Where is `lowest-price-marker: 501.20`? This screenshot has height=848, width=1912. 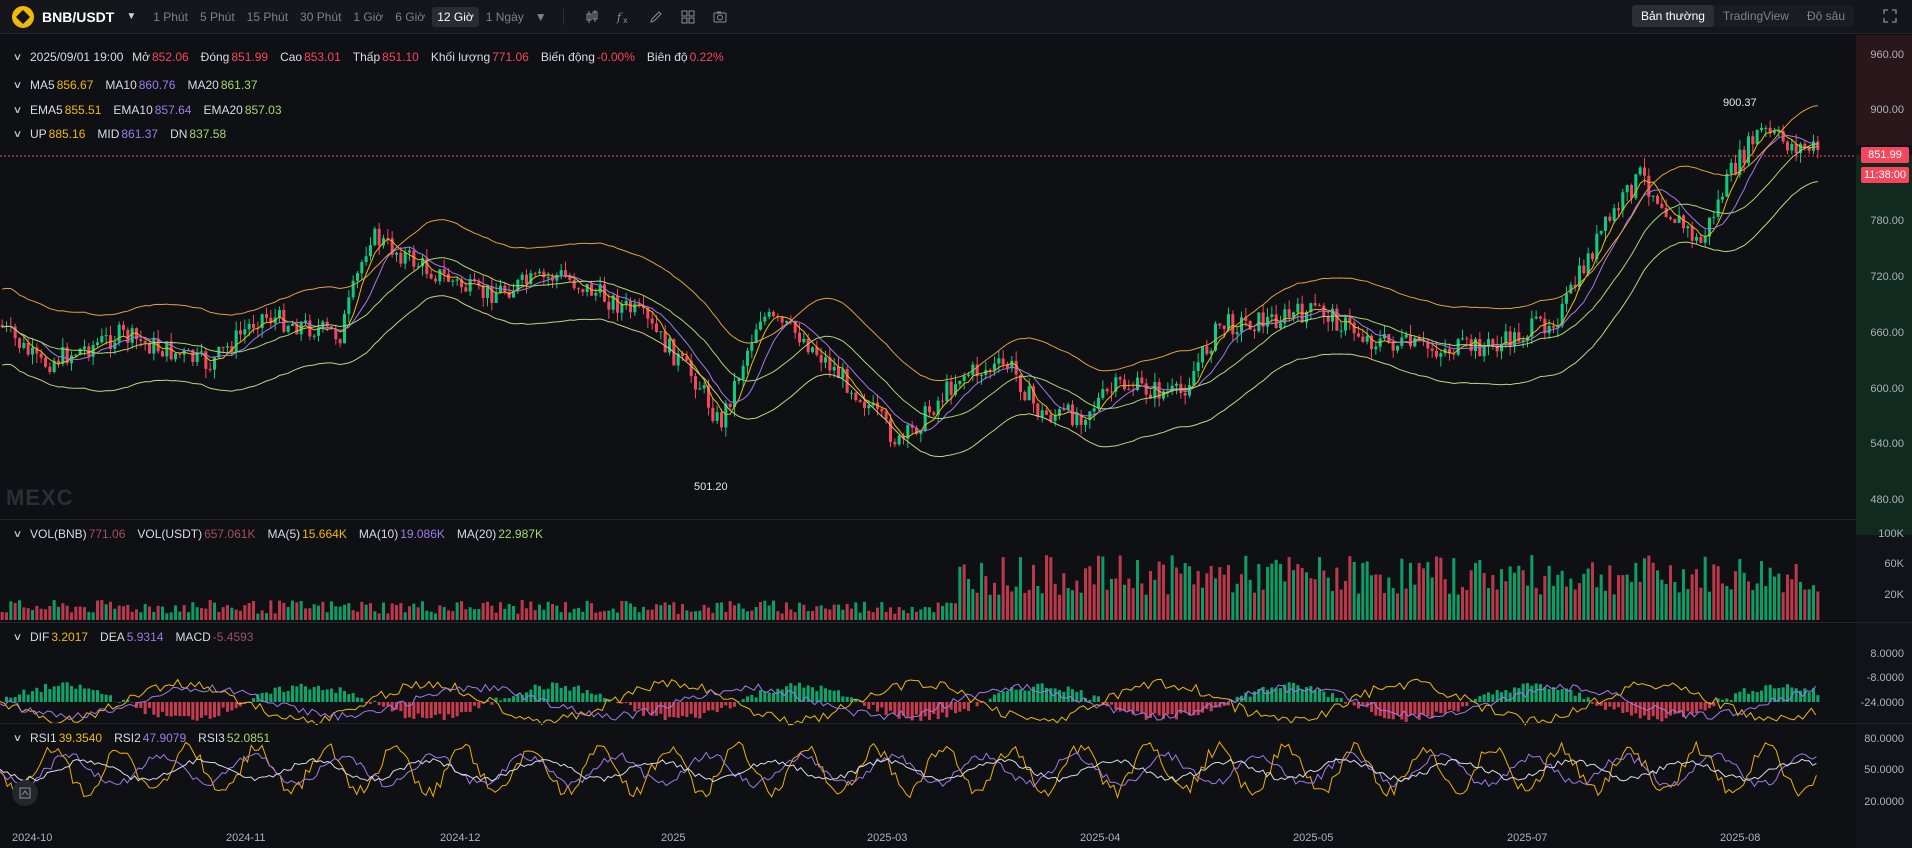
lowest-price-marker: 501.20 is located at coordinates (711, 487).